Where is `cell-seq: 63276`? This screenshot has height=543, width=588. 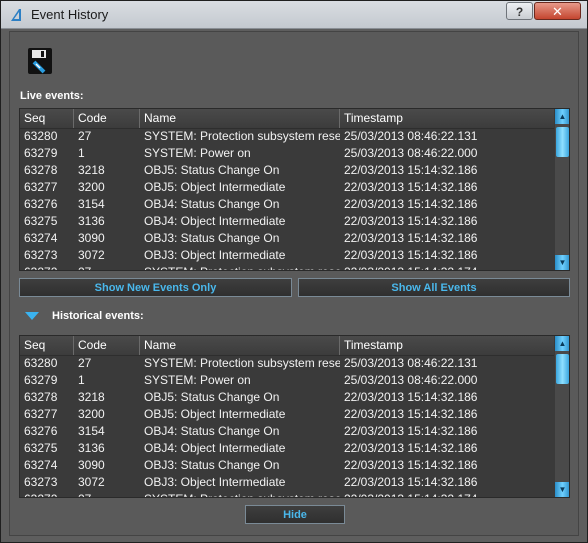
cell-seq: 63276 is located at coordinates (41, 431).